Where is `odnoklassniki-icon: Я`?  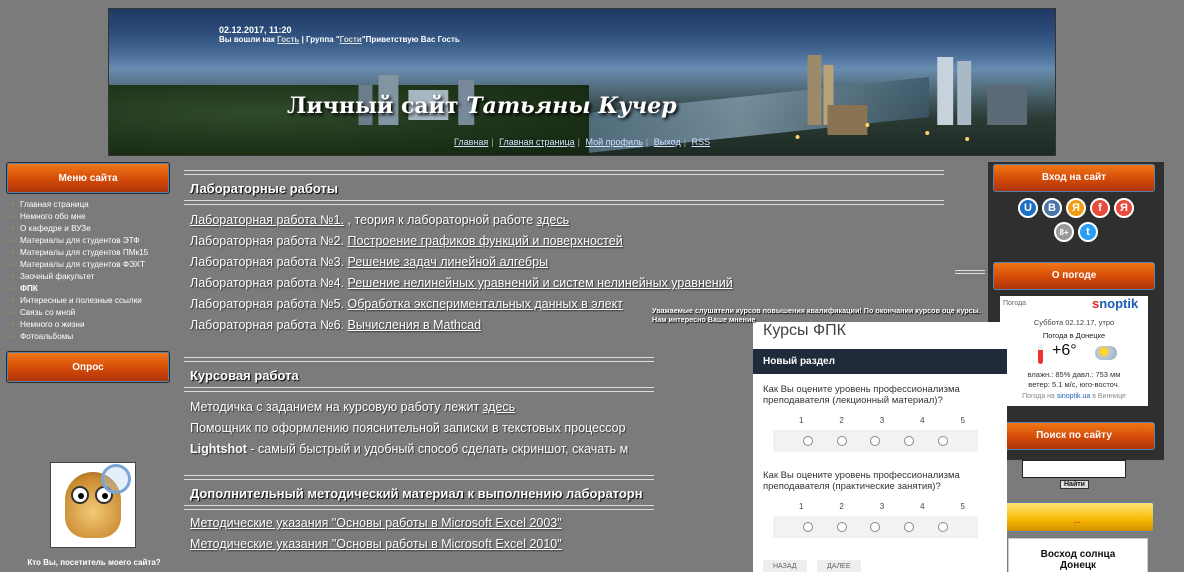
odnoklassniki-icon: Я is located at coordinates (1076, 208).